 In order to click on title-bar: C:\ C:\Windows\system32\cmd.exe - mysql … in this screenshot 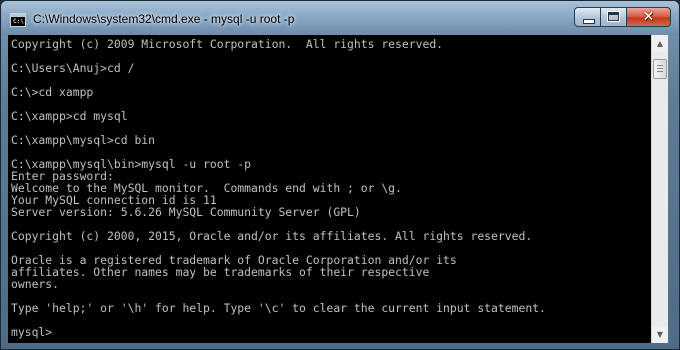, I will do `click(340, 18)`.